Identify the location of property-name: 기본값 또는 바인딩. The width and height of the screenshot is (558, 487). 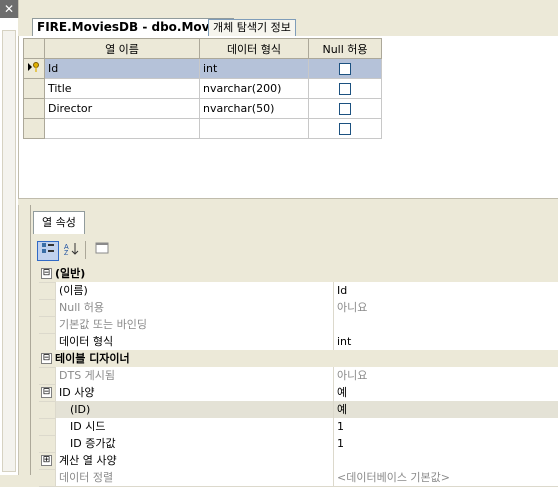
(194, 324).